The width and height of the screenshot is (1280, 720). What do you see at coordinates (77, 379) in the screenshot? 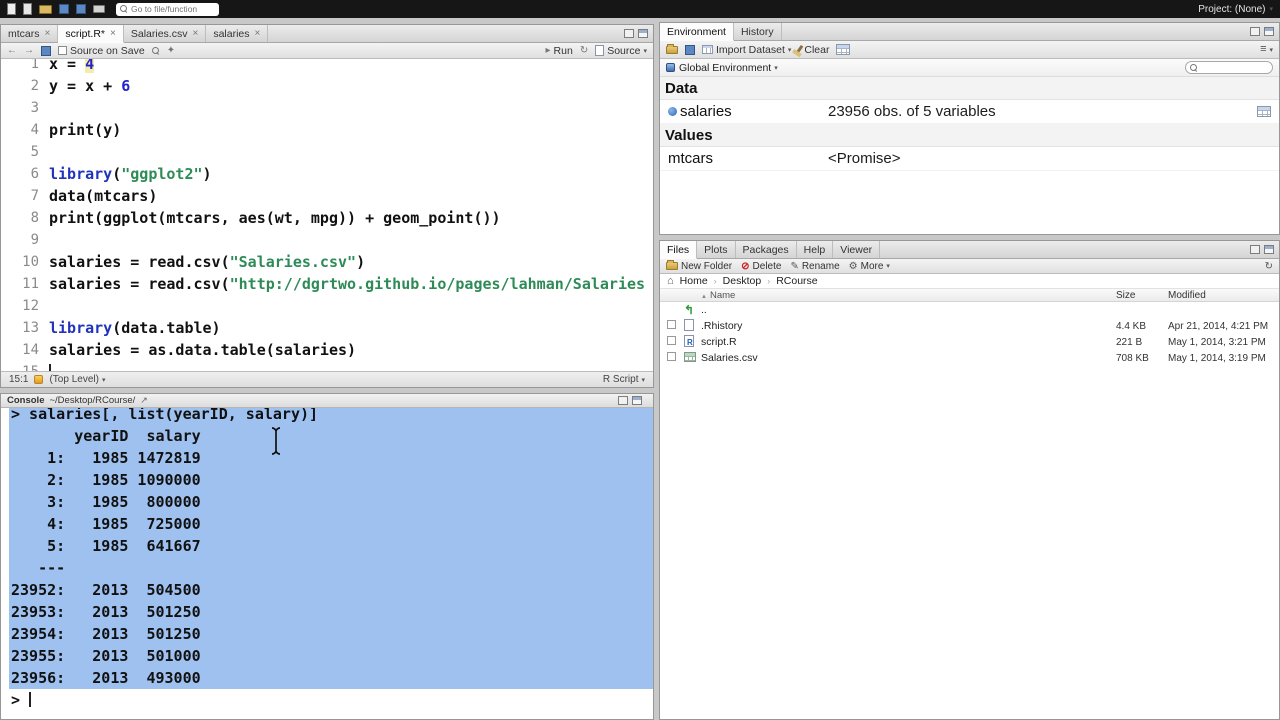
I see `scope-selector: (Top Level) ▾` at bounding box center [77, 379].